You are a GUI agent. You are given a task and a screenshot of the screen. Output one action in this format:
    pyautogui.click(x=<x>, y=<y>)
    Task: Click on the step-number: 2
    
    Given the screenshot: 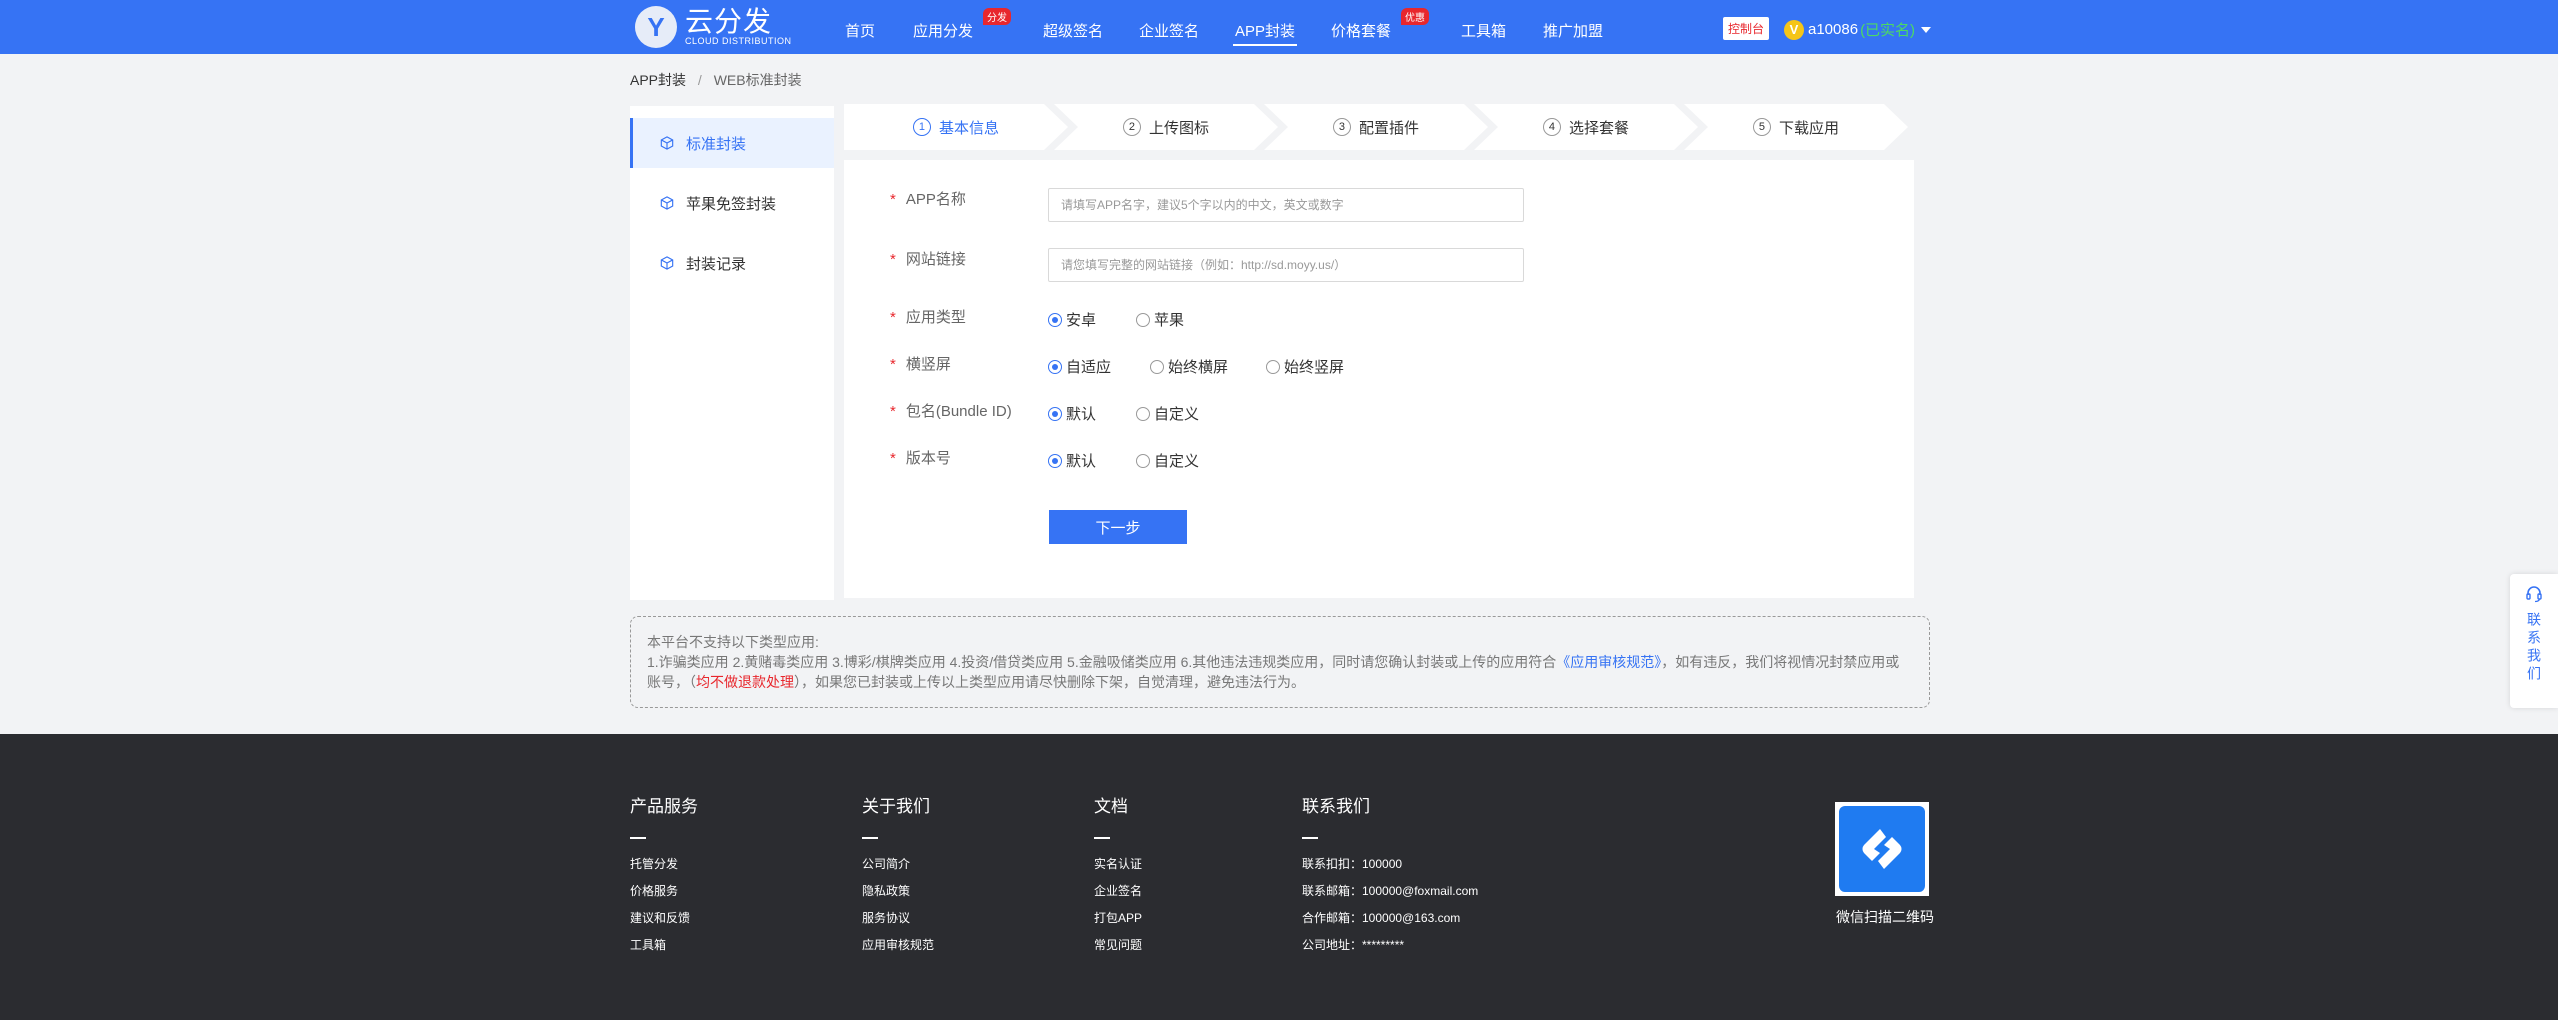 What is the action you would take?
    pyautogui.click(x=1131, y=127)
    